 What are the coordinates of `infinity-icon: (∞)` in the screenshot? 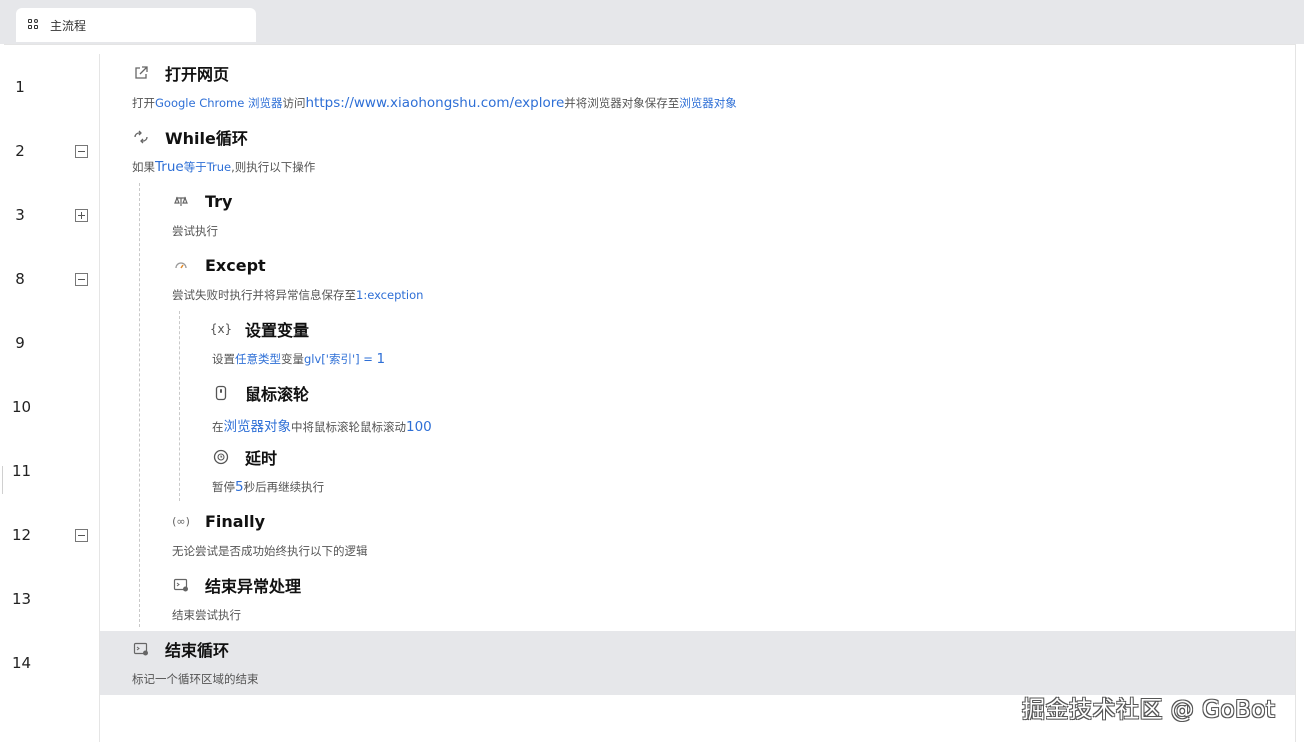 It's located at (181, 521).